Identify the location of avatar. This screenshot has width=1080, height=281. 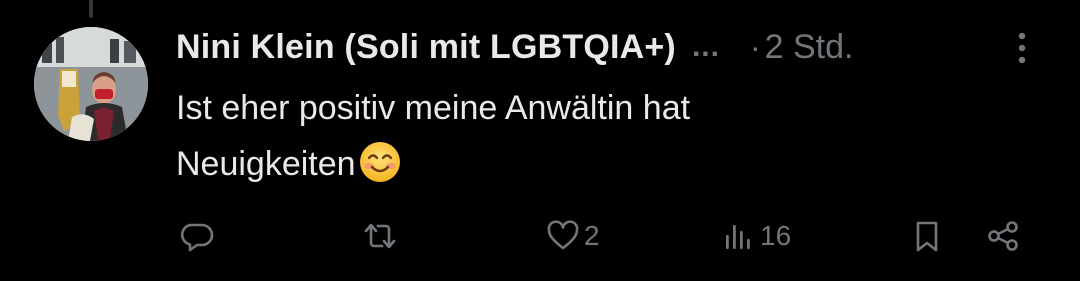
(91, 84).